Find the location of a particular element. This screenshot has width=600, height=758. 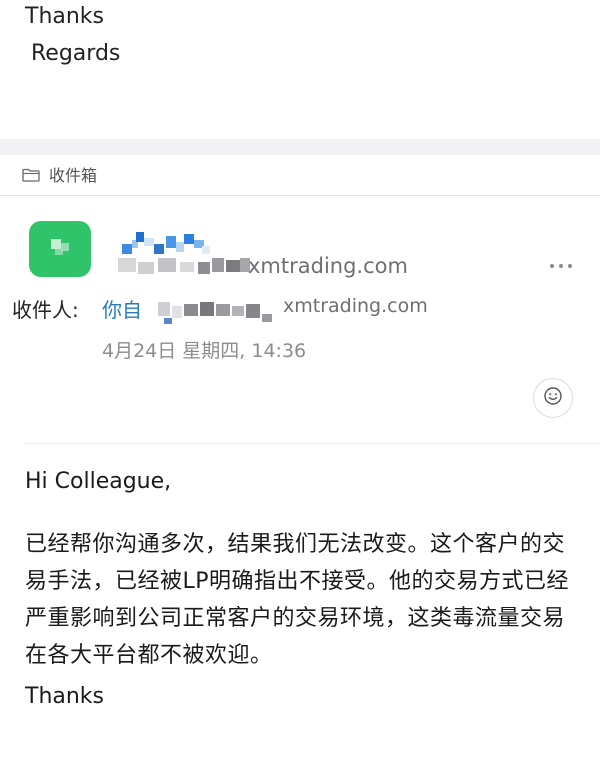

folder-icon is located at coordinates (31, 174).